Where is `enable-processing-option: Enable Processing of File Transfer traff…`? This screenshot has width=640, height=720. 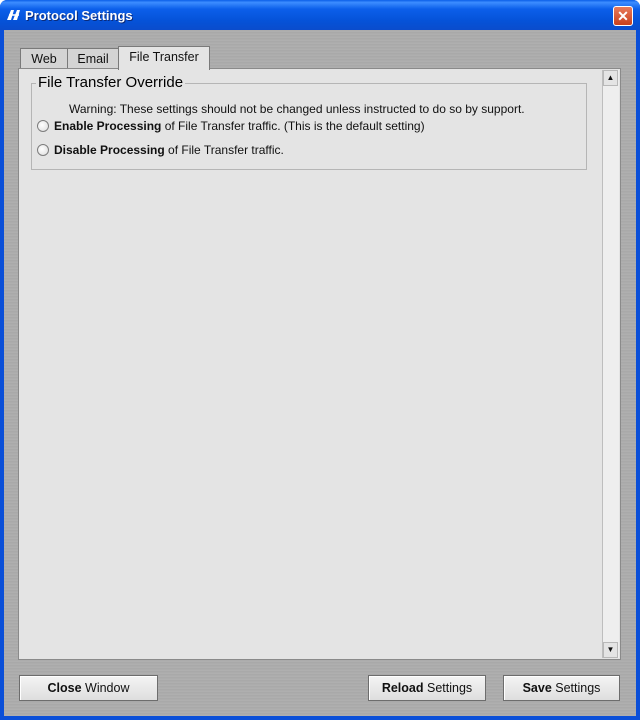 enable-processing-option: Enable Processing of File Transfer traff… is located at coordinates (231, 126).